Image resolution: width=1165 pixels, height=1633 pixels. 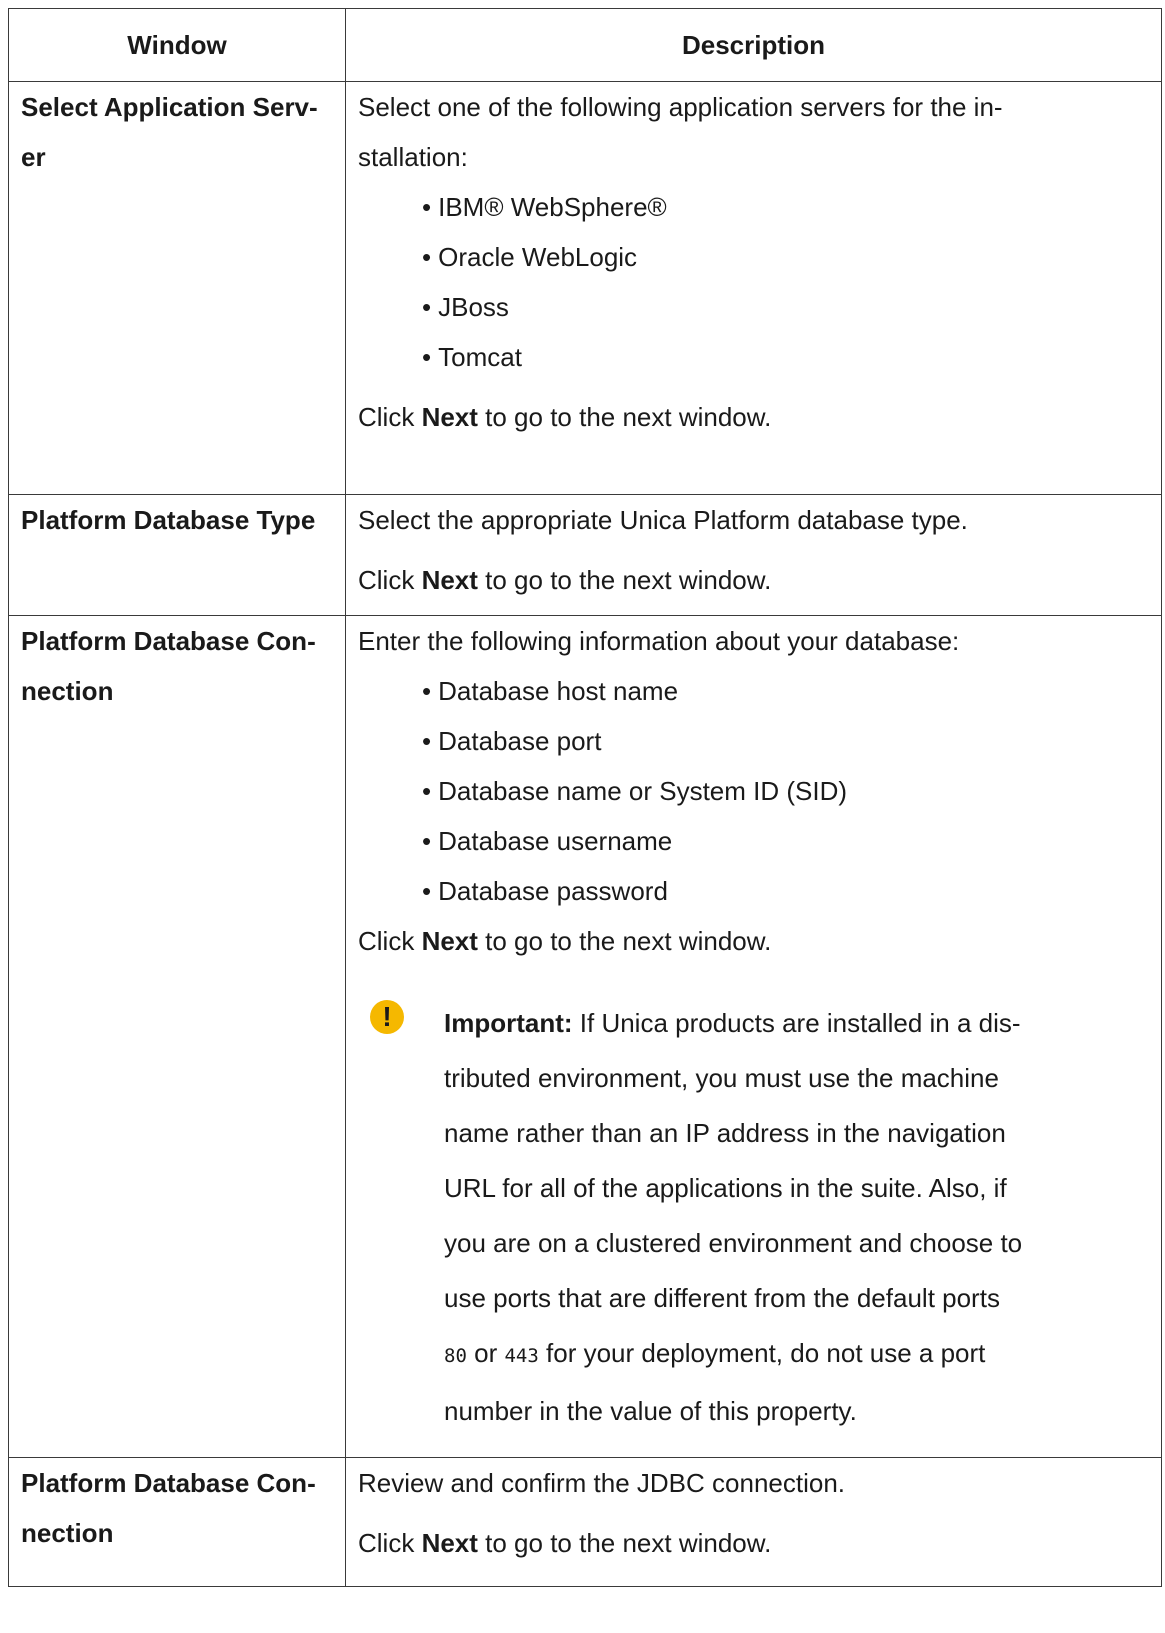 What do you see at coordinates (485, 1353) in the screenshot?
I see `note-or: or` at bounding box center [485, 1353].